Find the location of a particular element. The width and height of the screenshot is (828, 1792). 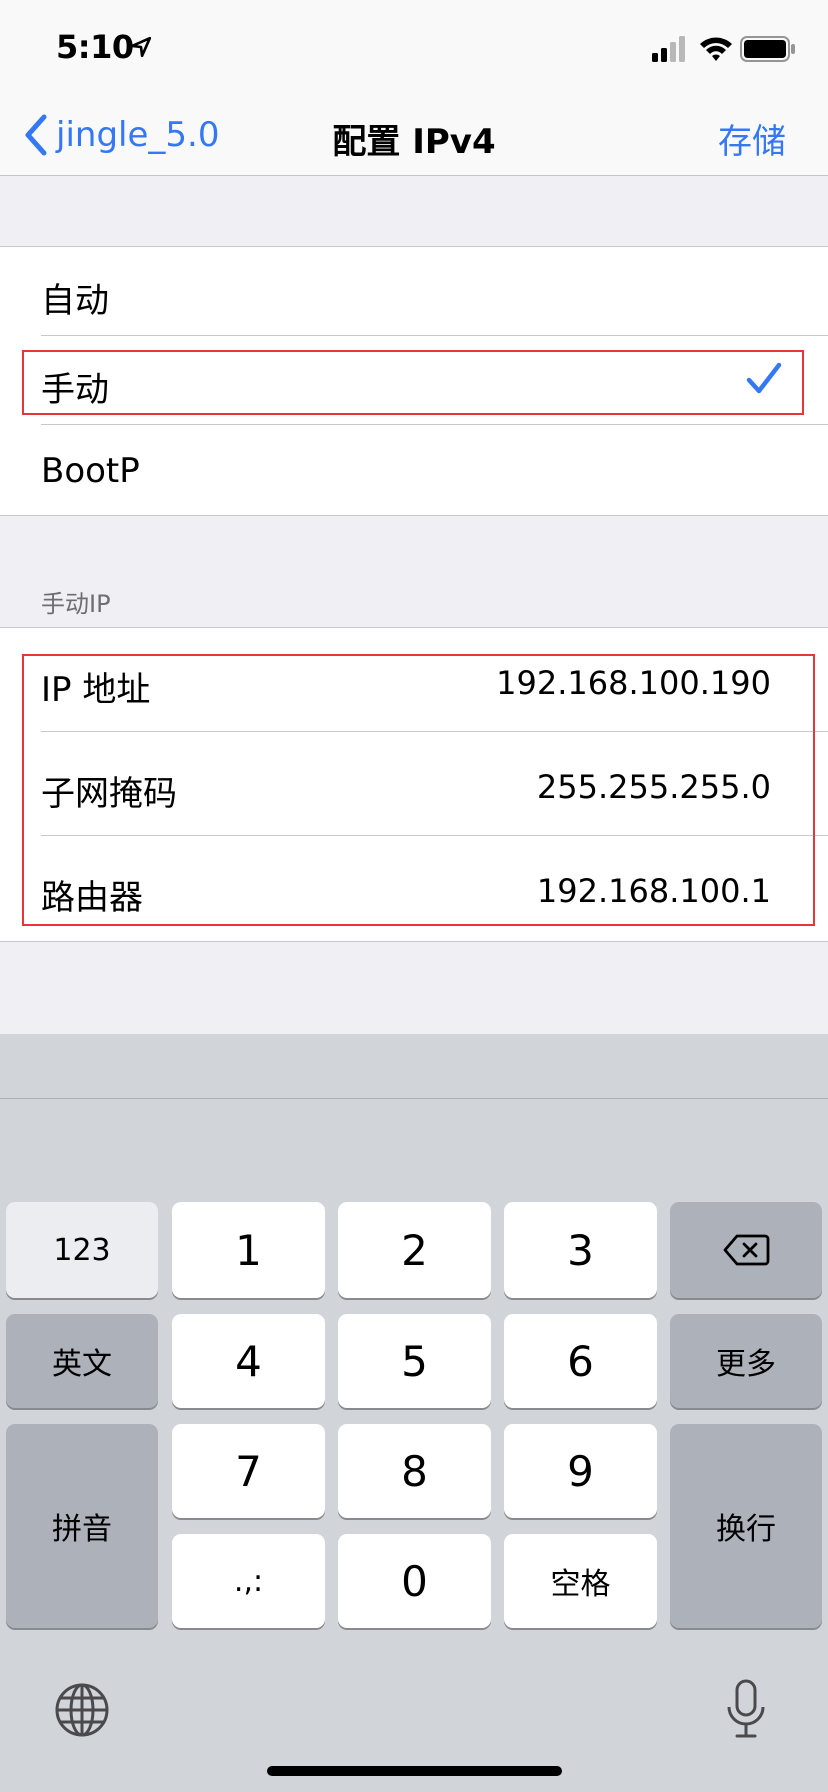

status-time: 5:10 is located at coordinates (95, 47).